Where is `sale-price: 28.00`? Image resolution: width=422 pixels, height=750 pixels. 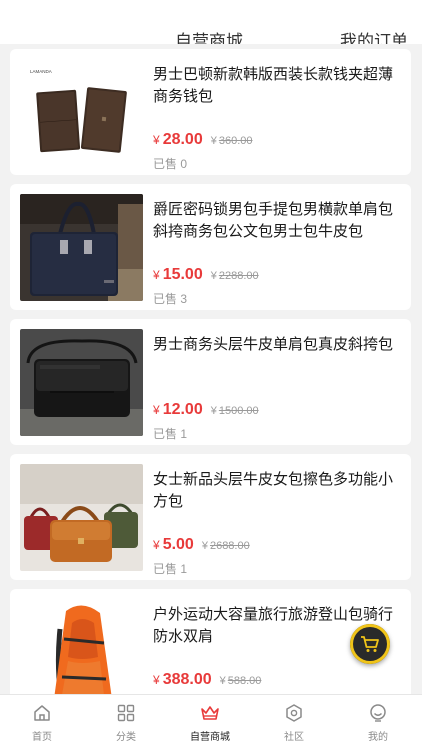 sale-price: 28.00 is located at coordinates (182, 139).